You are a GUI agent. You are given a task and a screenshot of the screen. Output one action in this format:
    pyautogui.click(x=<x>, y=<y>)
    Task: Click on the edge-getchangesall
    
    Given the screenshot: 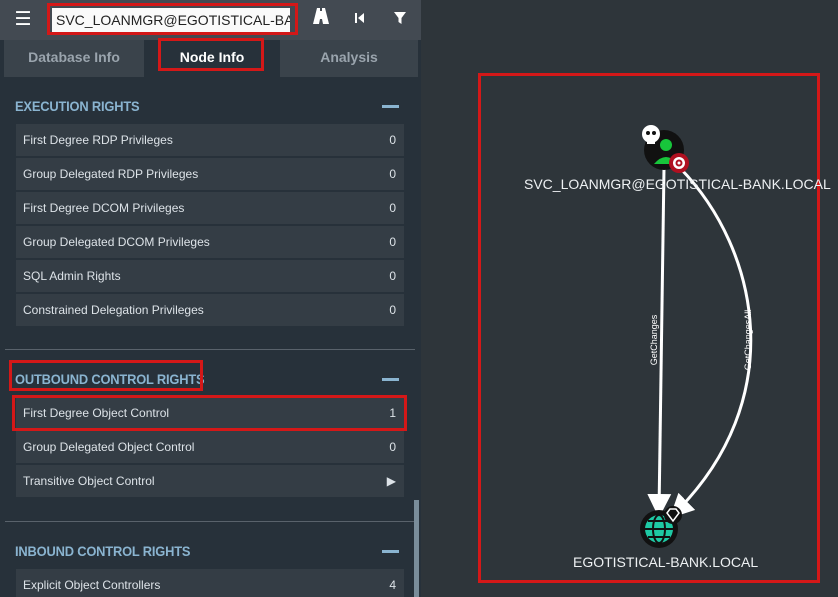 What is the action you would take?
    pyautogui.click(x=711, y=342)
    